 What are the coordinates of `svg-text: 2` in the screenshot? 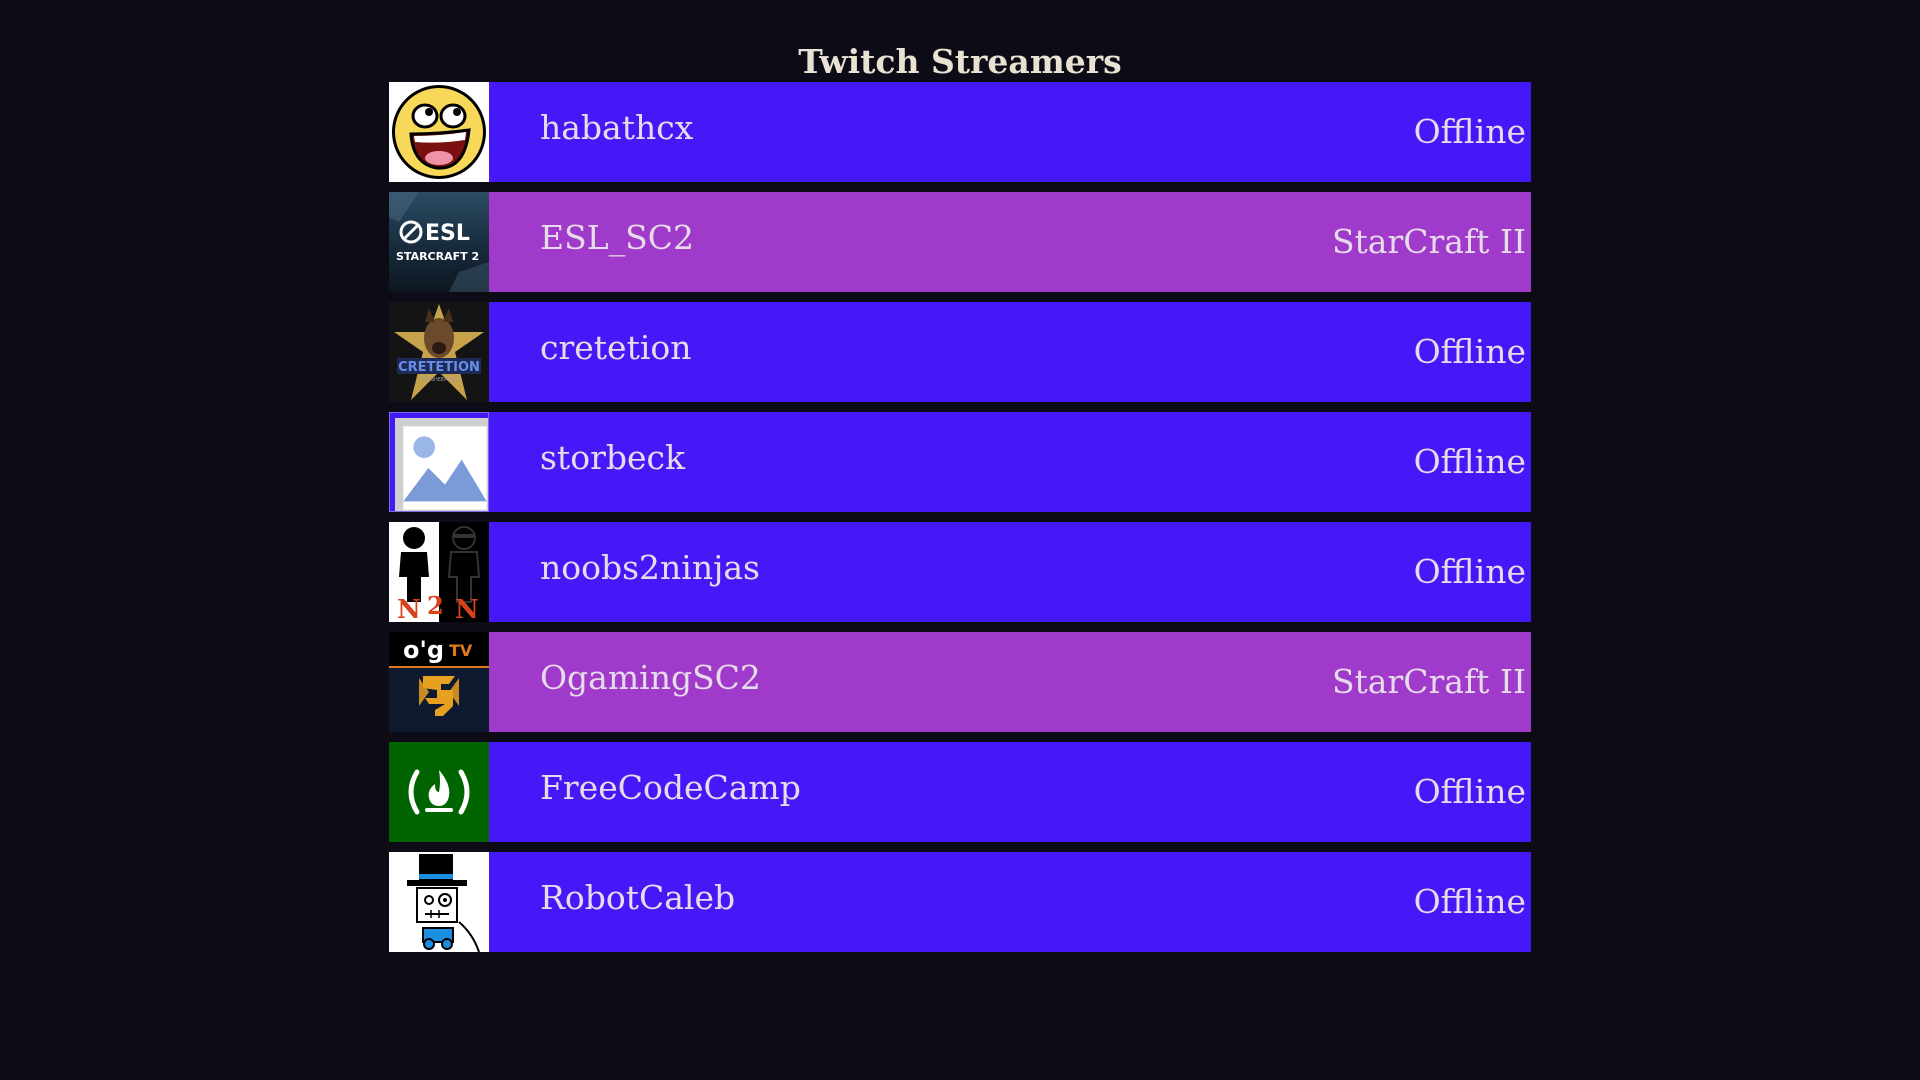 It's located at (435, 605).